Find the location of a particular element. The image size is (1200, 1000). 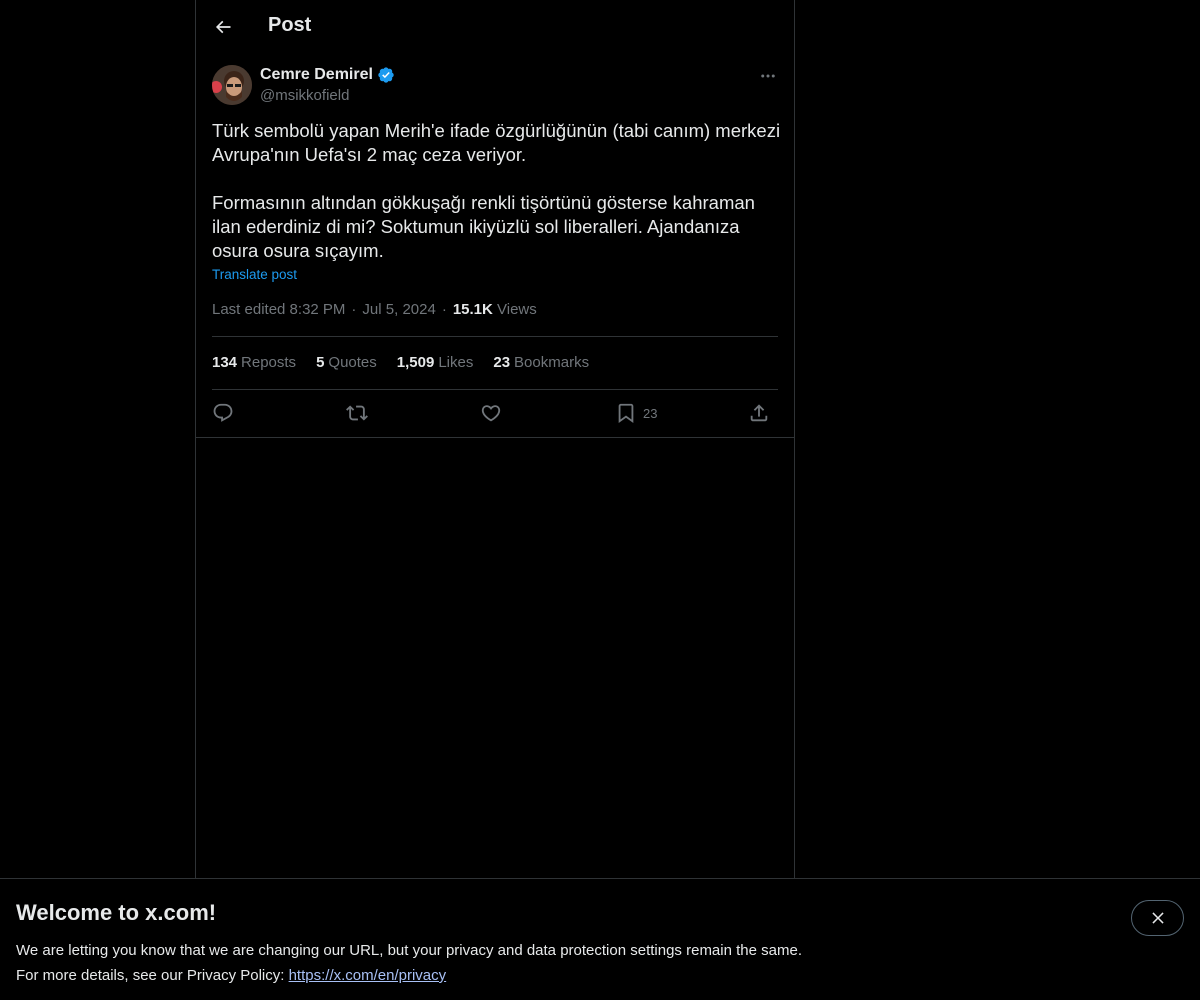

more-icon is located at coordinates (768, 76).